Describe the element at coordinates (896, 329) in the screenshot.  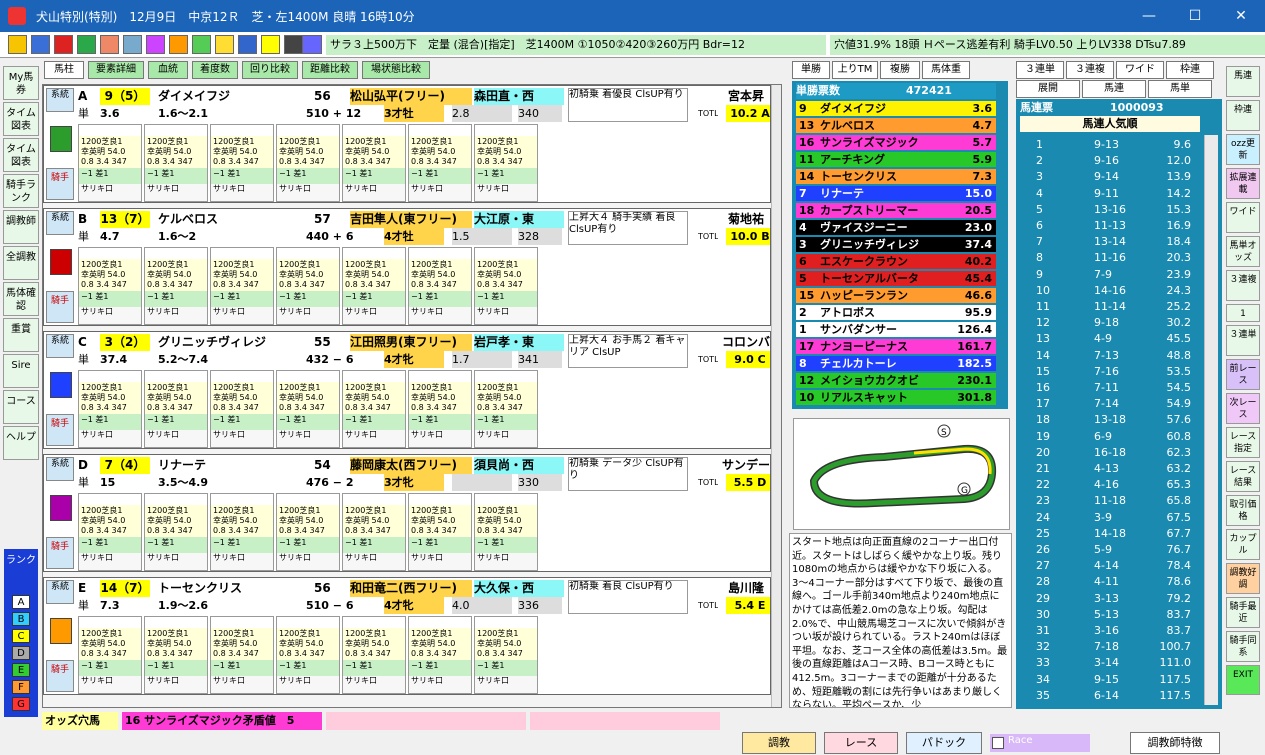
I see `tan-row: 1 サンバダンサー 126.4` at that location.